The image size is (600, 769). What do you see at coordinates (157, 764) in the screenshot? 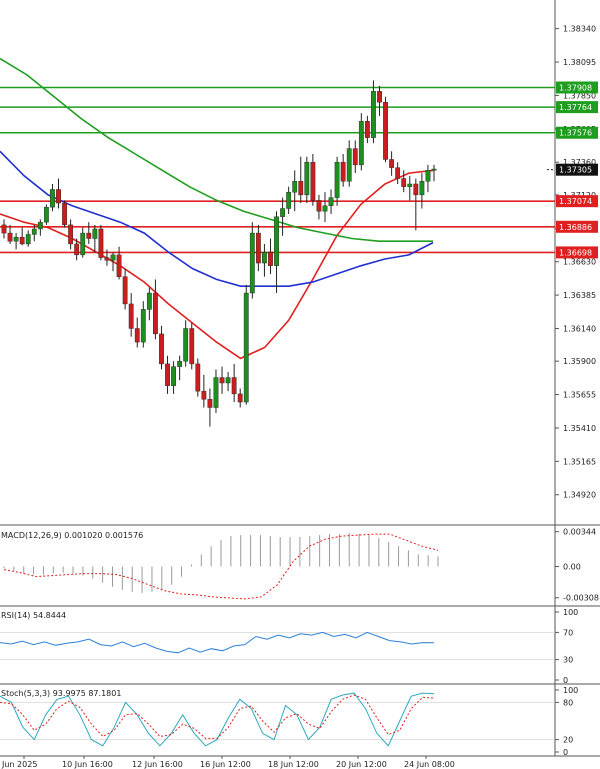
I see `time-tick-label: 12 Jun 16:00` at bounding box center [157, 764].